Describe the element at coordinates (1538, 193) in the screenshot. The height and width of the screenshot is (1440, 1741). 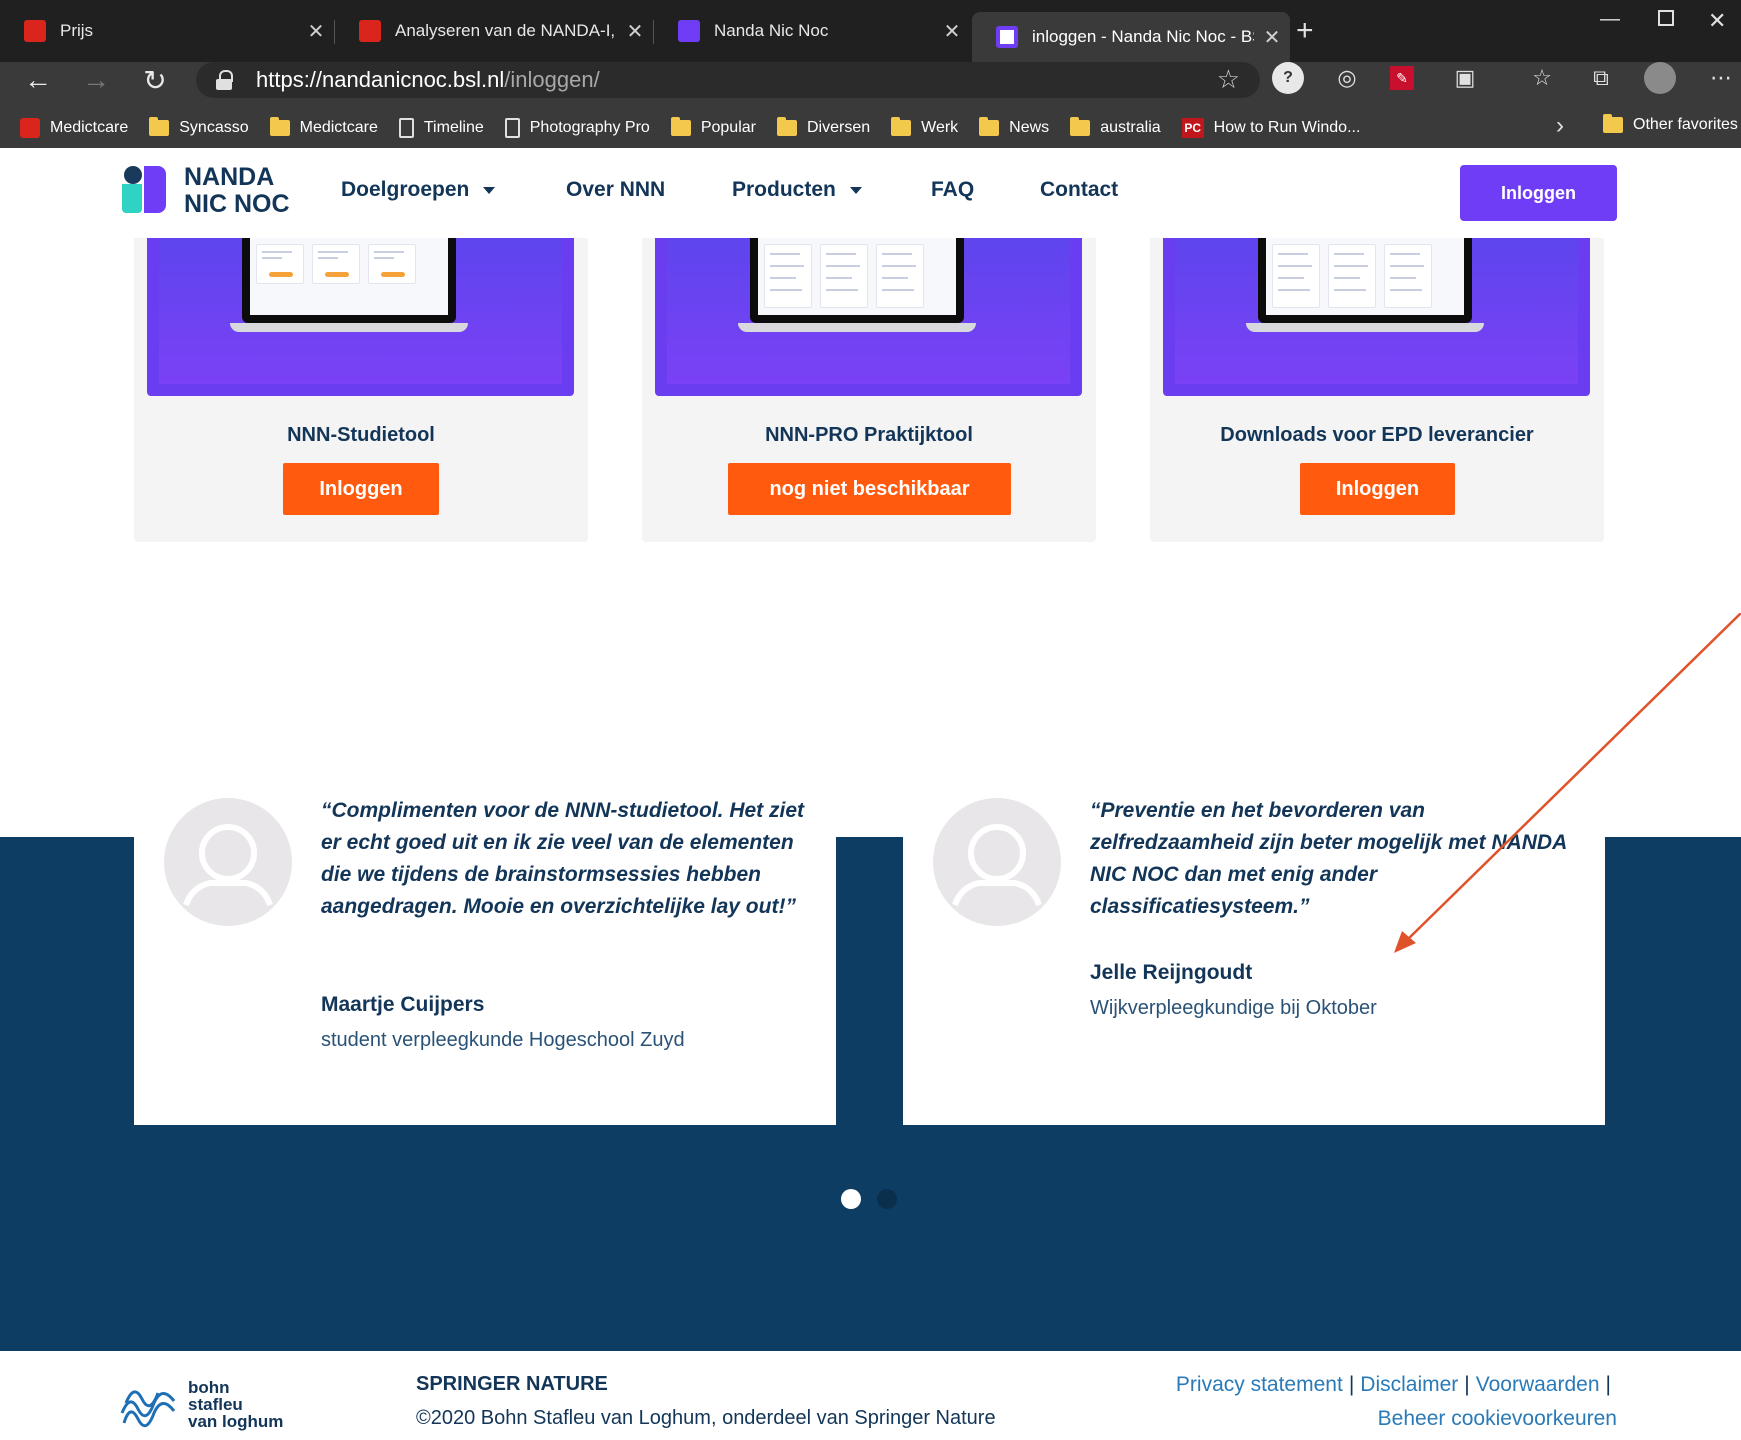
I see `header-login-button: Inloggen` at that location.